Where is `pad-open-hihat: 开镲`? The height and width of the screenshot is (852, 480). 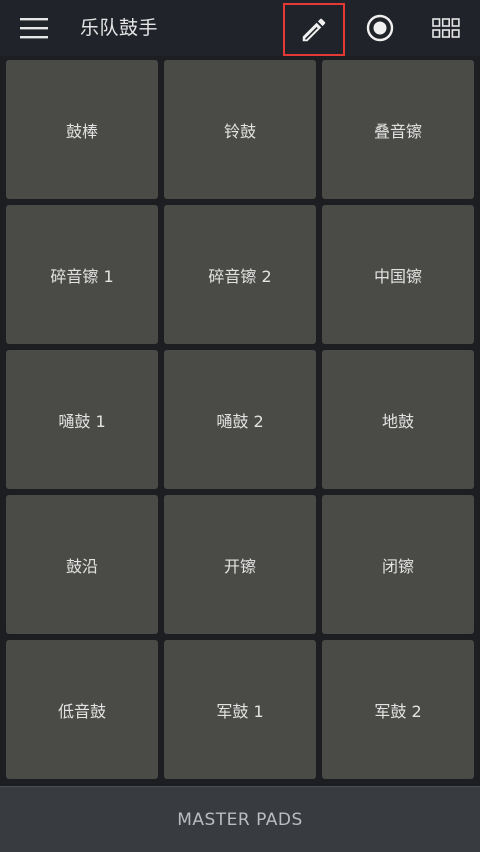 pad-open-hihat: 开镲 is located at coordinates (240, 564).